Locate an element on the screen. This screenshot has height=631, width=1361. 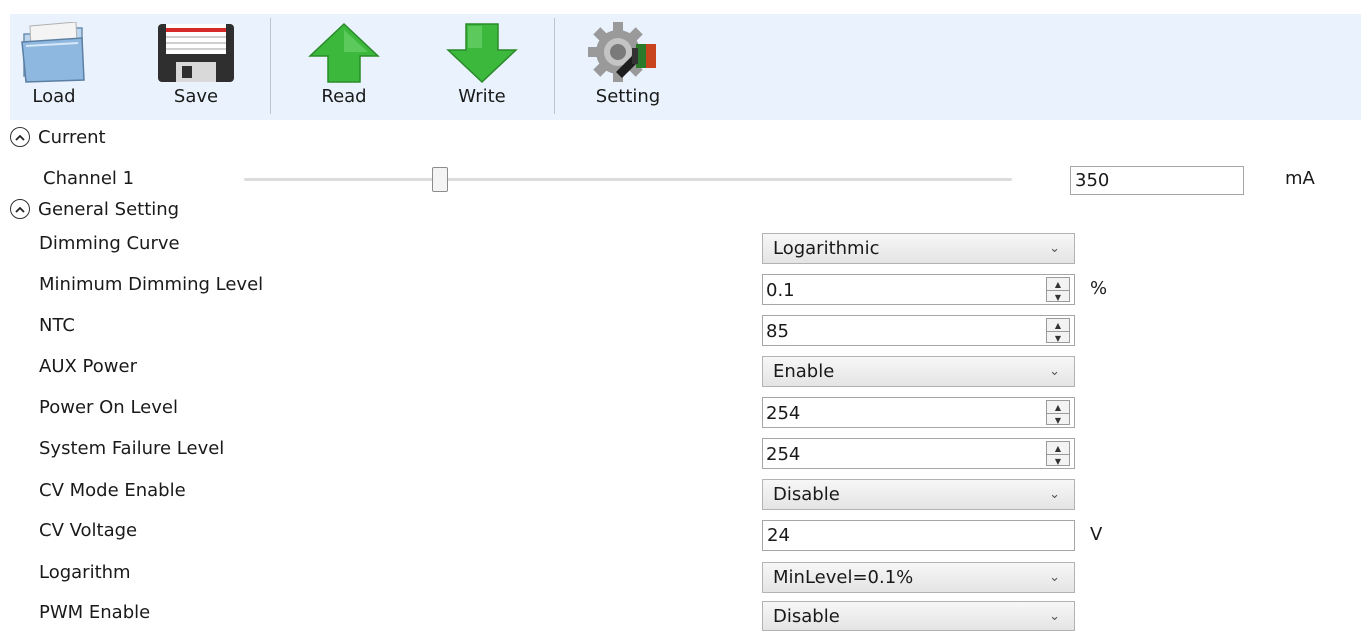
minimum-dimming-level-spinner: 0.1 ▲ ▼ is located at coordinates (918, 289).